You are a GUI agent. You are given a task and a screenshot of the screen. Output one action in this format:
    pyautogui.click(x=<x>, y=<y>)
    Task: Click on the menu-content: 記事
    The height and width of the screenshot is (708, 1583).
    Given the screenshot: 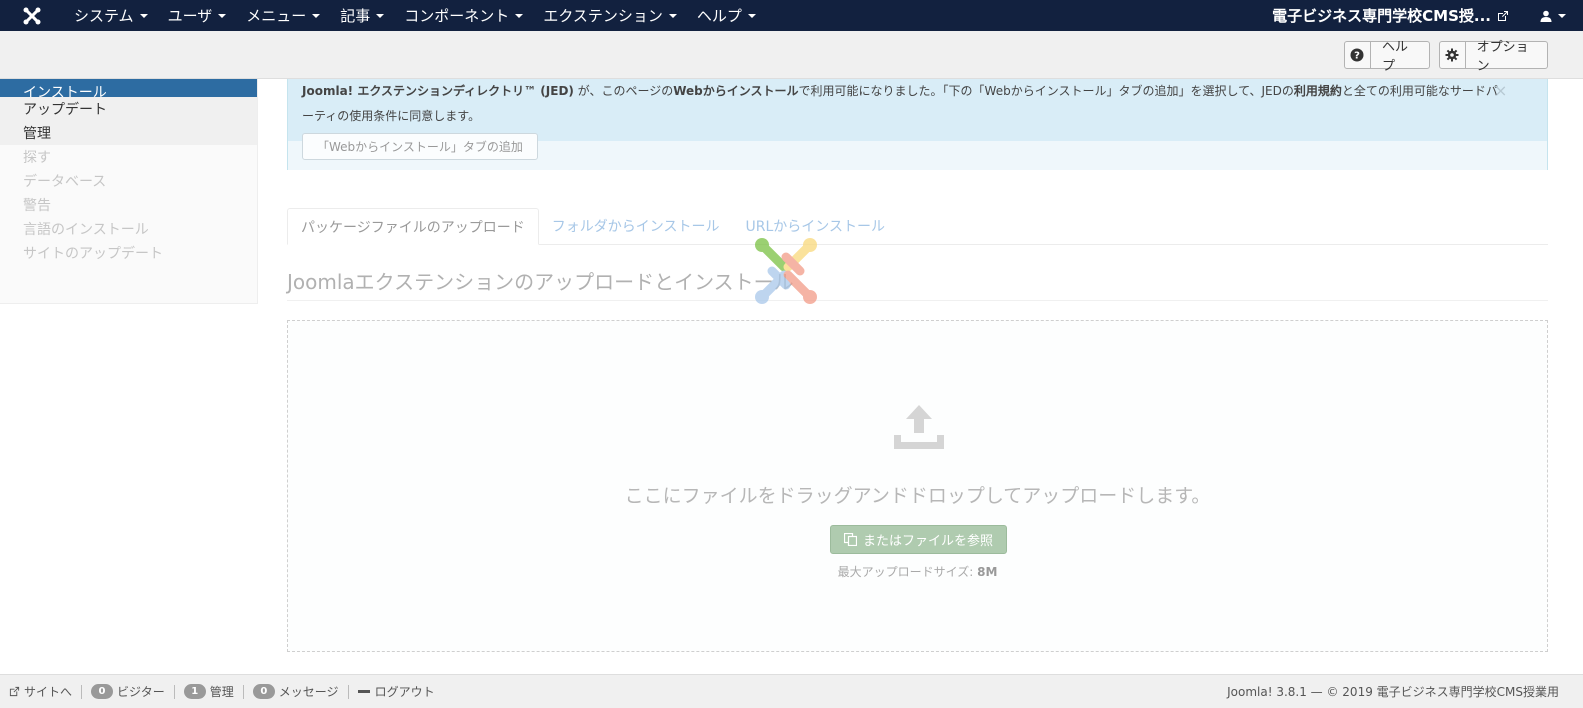 What is the action you would take?
    pyautogui.click(x=362, y=15)
    